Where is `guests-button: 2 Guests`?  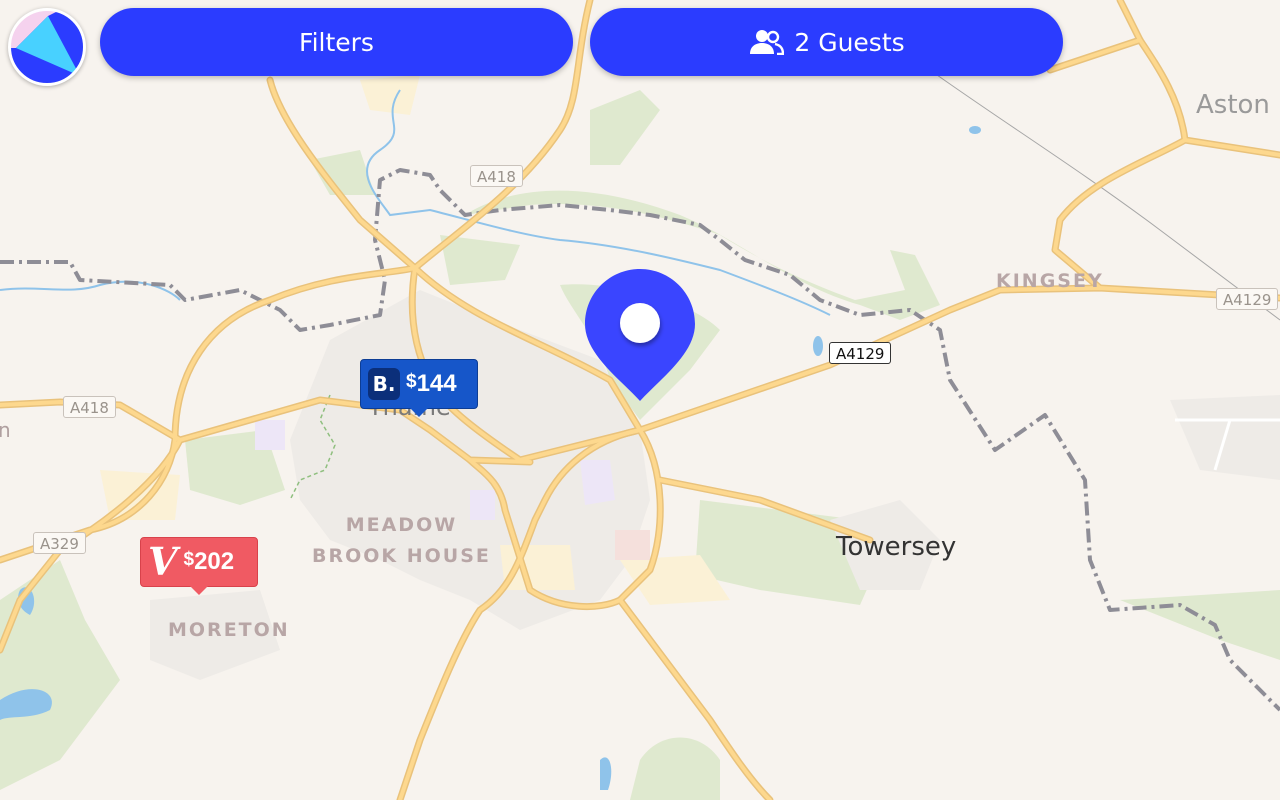 guests-button: 2 Guests is located at coordinates (826, 42).